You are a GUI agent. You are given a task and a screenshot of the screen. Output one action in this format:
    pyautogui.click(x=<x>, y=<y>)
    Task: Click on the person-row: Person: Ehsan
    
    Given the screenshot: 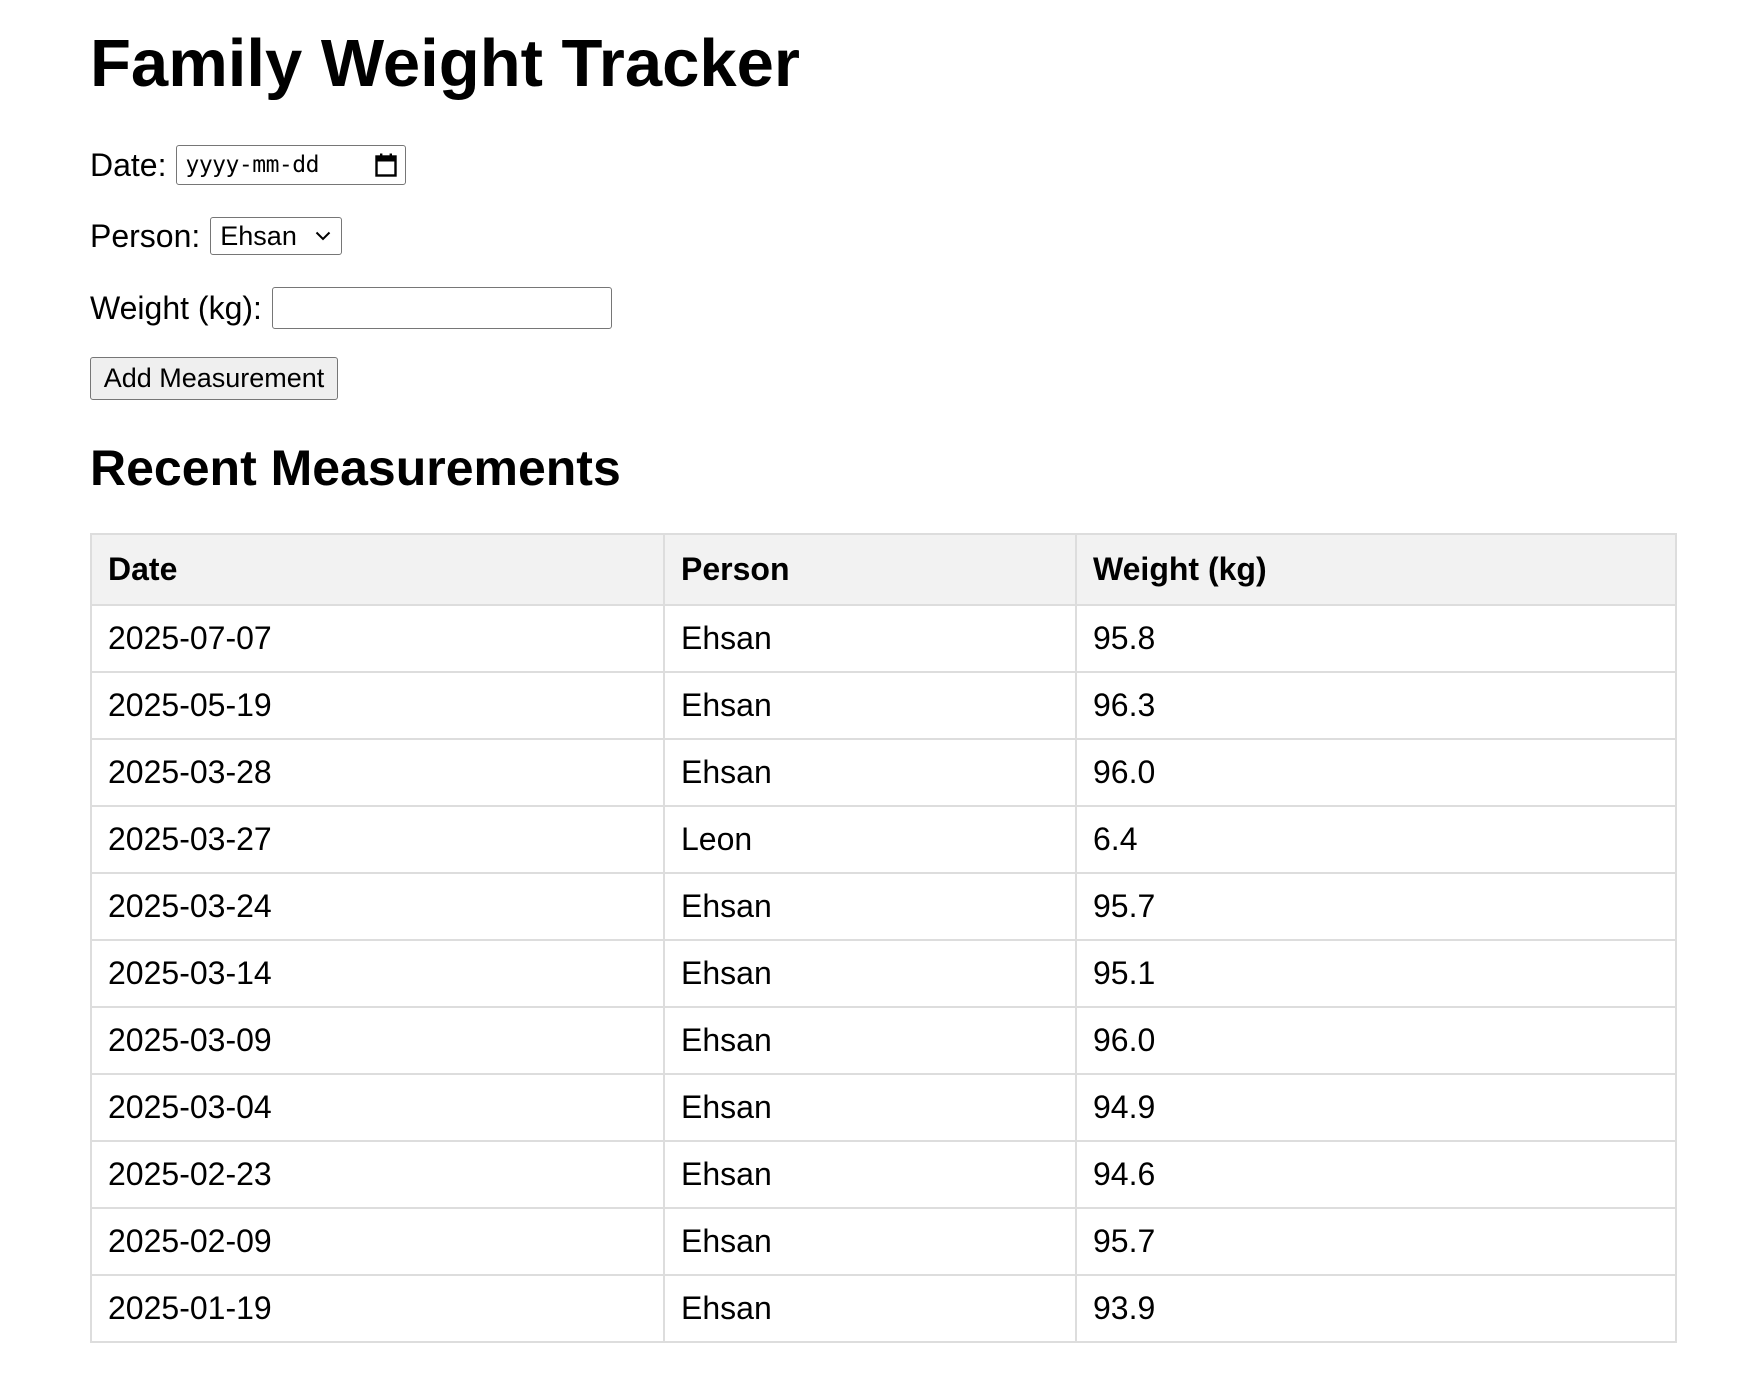 What is the action you would take?
    pyautogui.click(x=216, y=236)
    